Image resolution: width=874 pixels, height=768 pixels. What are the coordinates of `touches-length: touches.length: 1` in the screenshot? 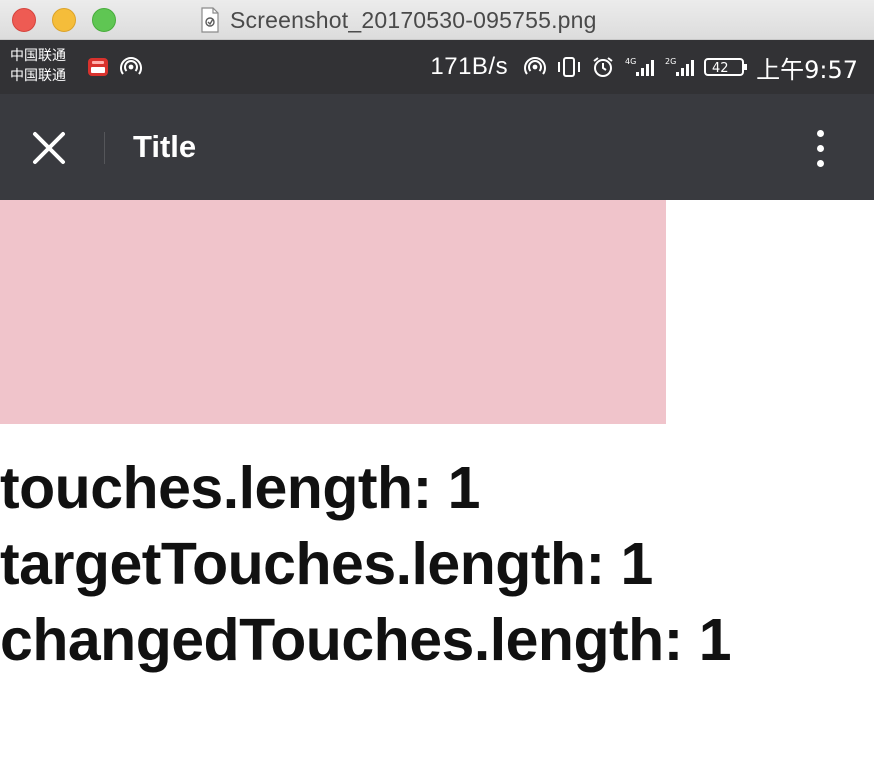 It's located at (240, 488).